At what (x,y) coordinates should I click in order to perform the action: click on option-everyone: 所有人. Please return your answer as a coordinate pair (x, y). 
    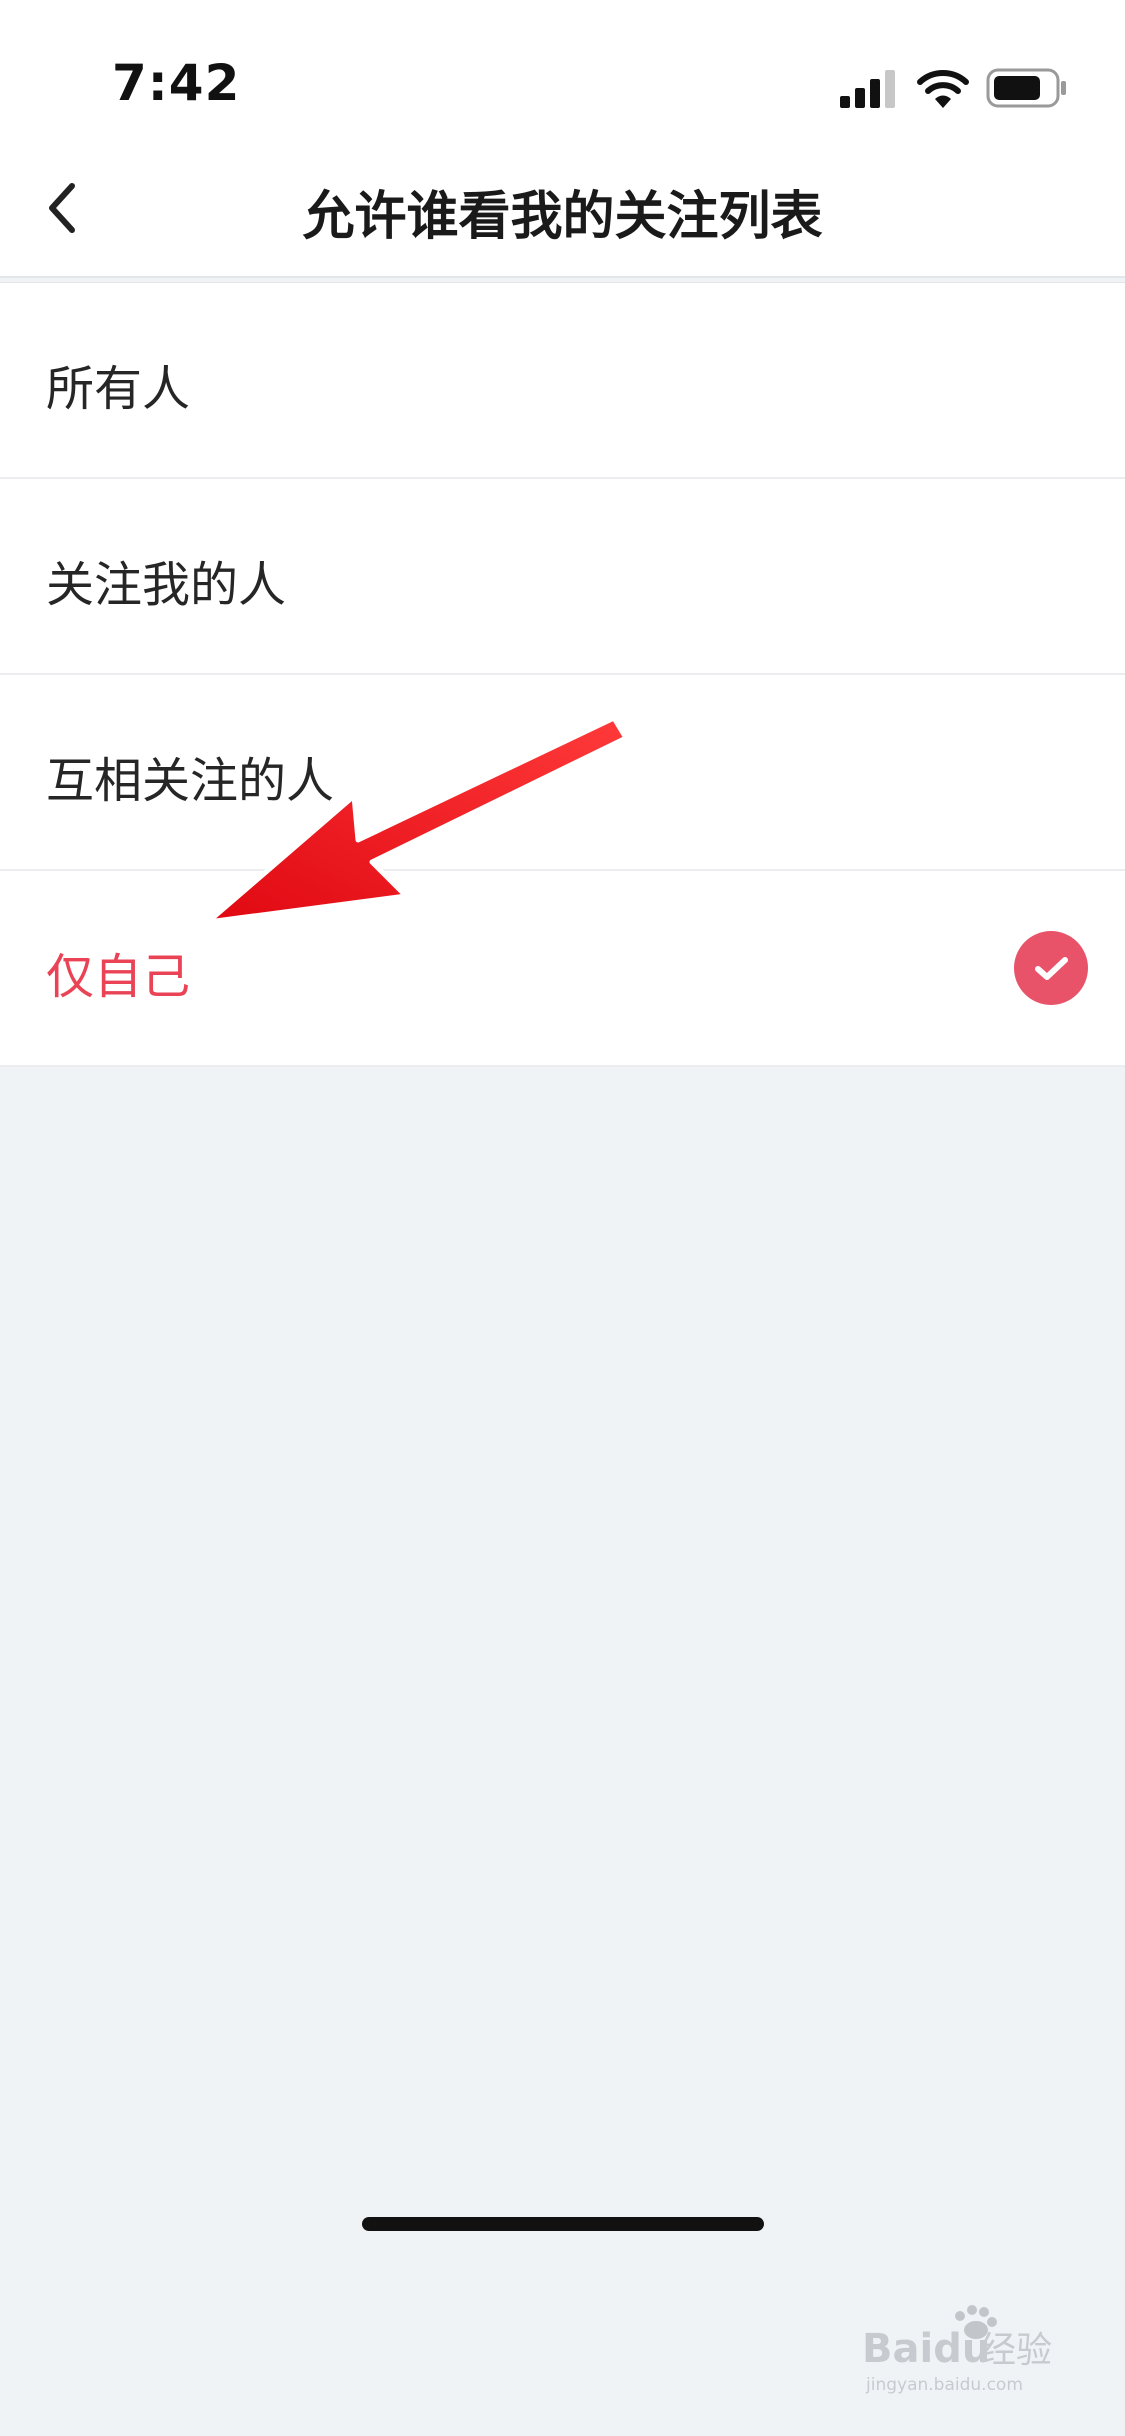
    Looking at the image, I should click on (562, 381).